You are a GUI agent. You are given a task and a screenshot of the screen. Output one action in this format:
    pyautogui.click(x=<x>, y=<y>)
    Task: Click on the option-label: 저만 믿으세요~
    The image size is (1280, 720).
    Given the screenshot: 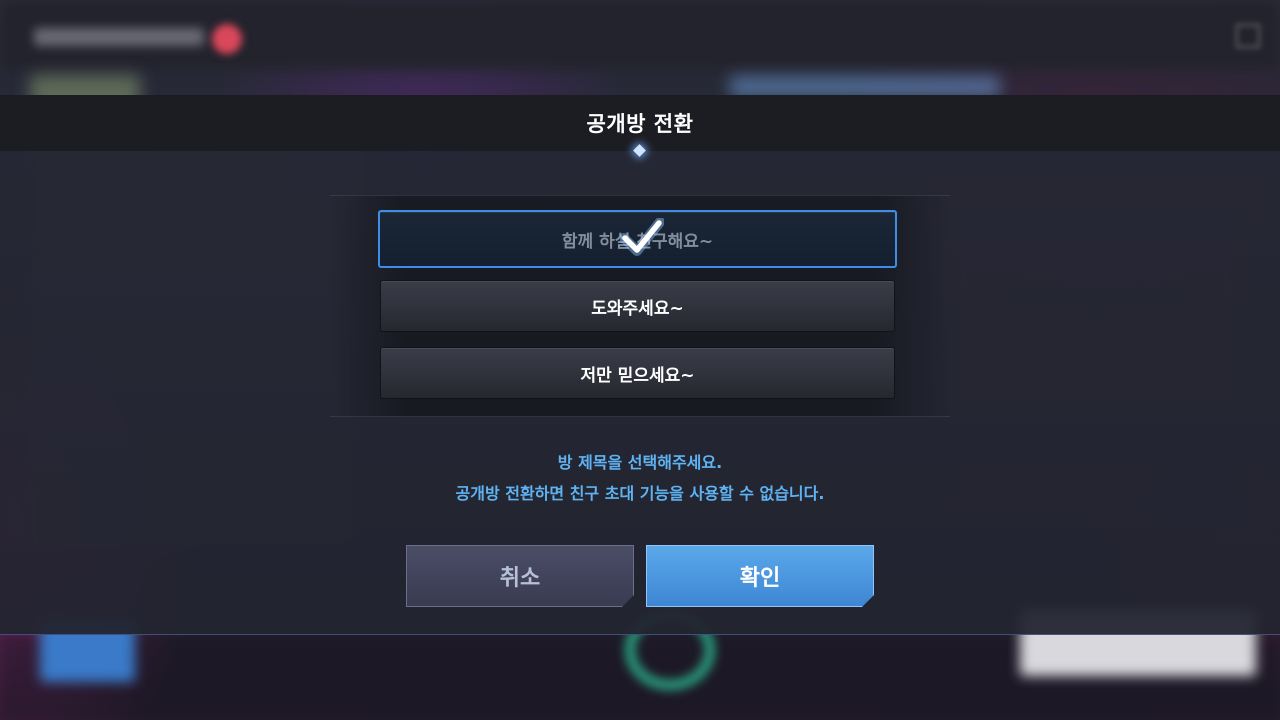 What is the action you would take?
    pyautogui.click(x=637, y=375)
    